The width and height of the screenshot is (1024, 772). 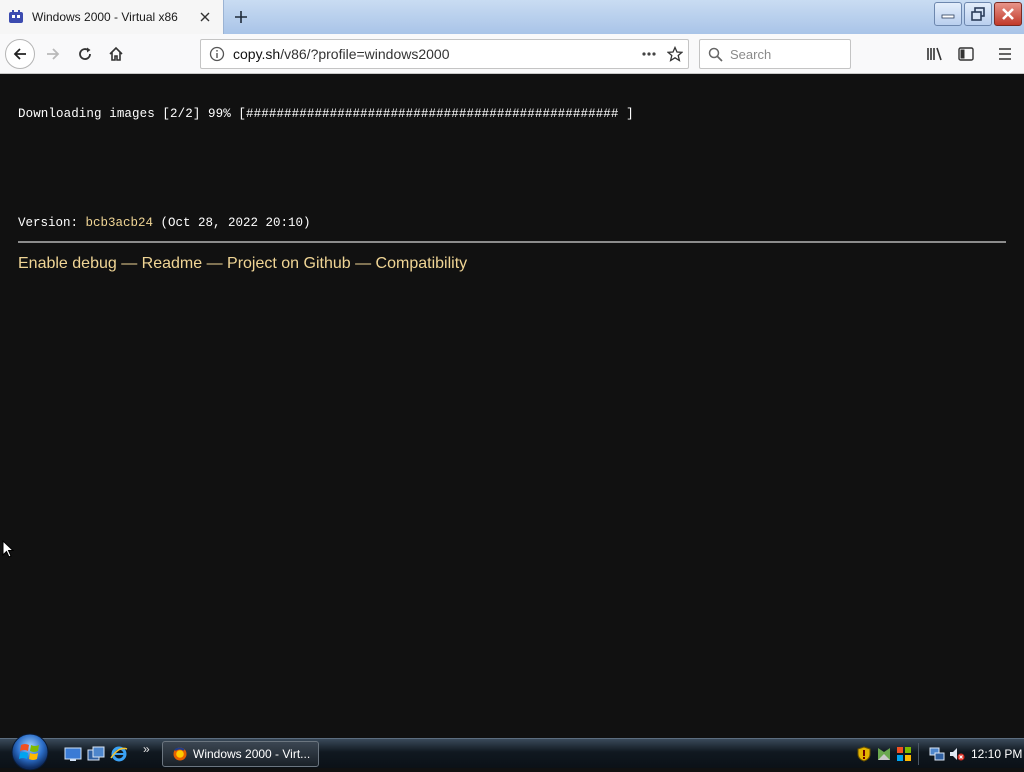 I want to click on new-tab-button, so click(x=241, y=17).